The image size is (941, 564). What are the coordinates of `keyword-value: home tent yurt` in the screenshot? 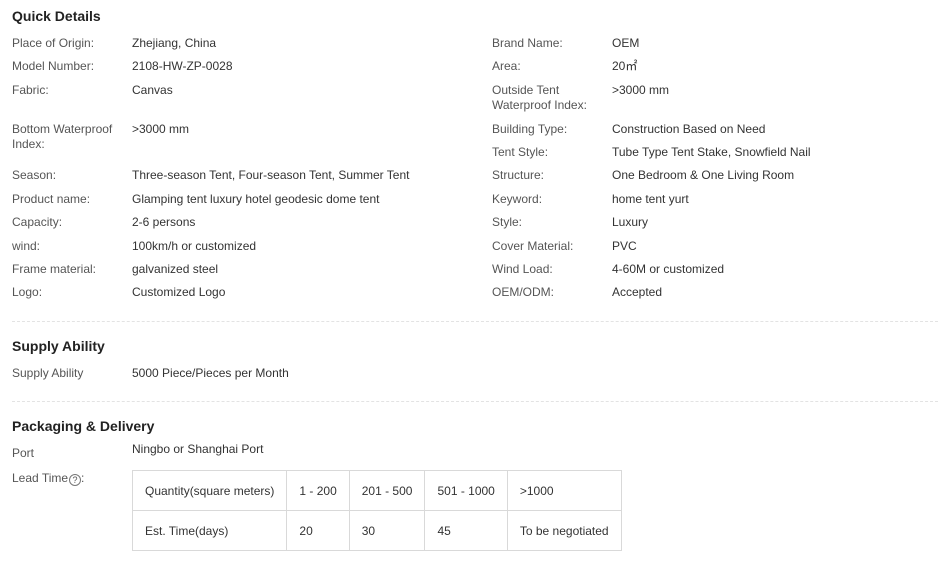 It's located at (650, 199).